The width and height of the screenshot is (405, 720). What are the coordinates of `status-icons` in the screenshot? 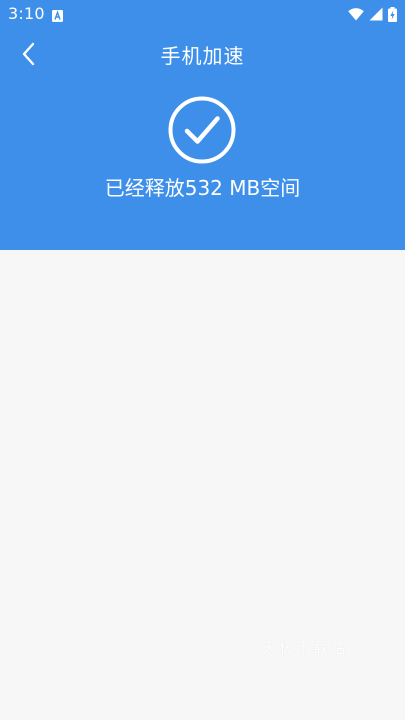 It's located at (372, 14).